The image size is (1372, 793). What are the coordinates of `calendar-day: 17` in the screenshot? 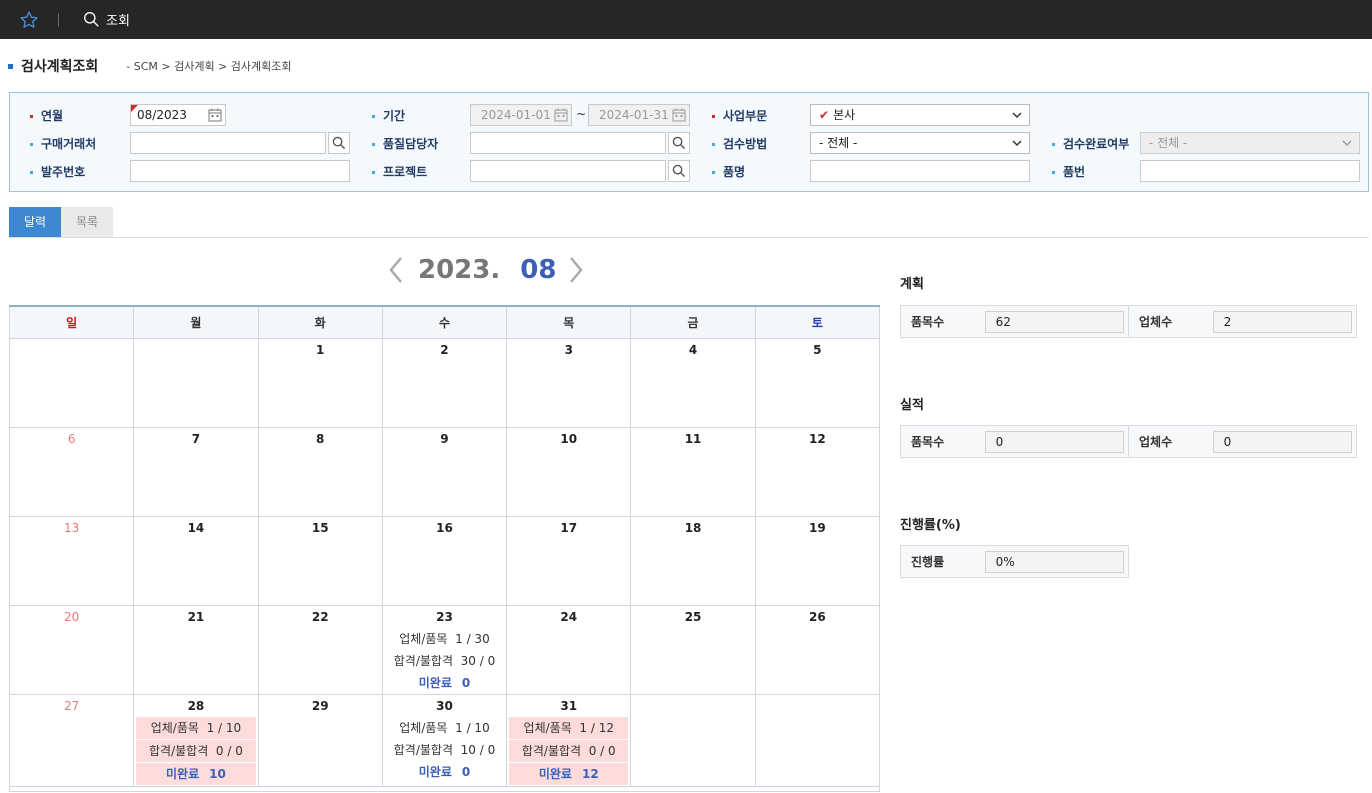 It's located at (569, 560).